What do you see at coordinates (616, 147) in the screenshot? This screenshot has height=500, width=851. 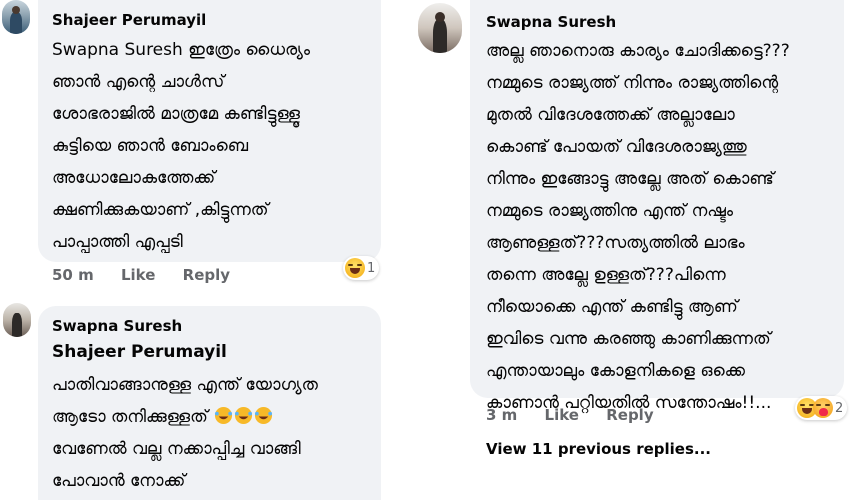 I see `comment-line: കൊണ്ട് പോയത് വിദേശരാജ്യത്തു` at bounding box center [616, 147].